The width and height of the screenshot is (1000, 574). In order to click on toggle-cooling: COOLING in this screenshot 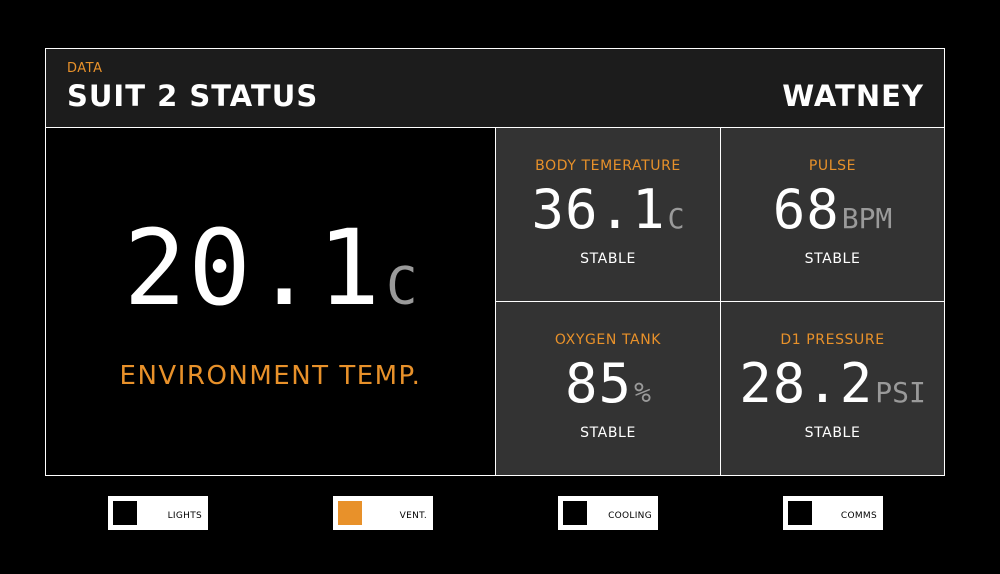, I will do `click(608, 513)`.